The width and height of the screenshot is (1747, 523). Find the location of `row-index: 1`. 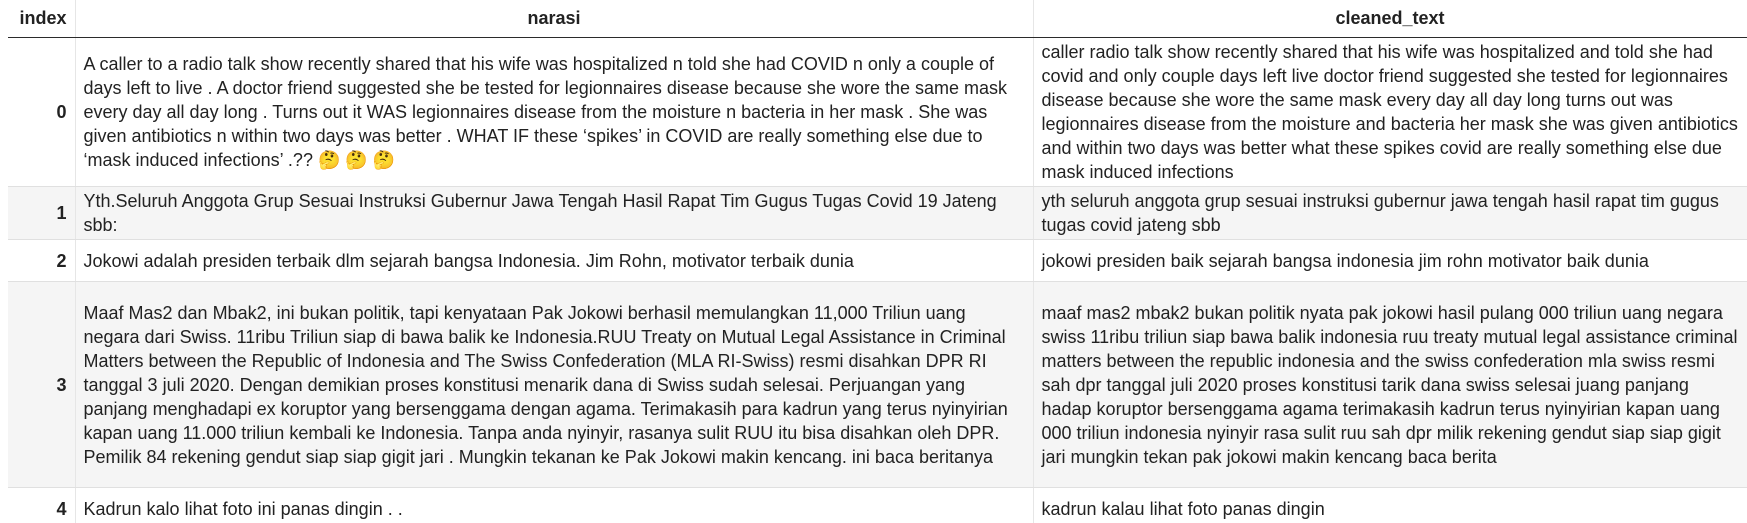

row-index: 1 is located at coordinates (42, 213).